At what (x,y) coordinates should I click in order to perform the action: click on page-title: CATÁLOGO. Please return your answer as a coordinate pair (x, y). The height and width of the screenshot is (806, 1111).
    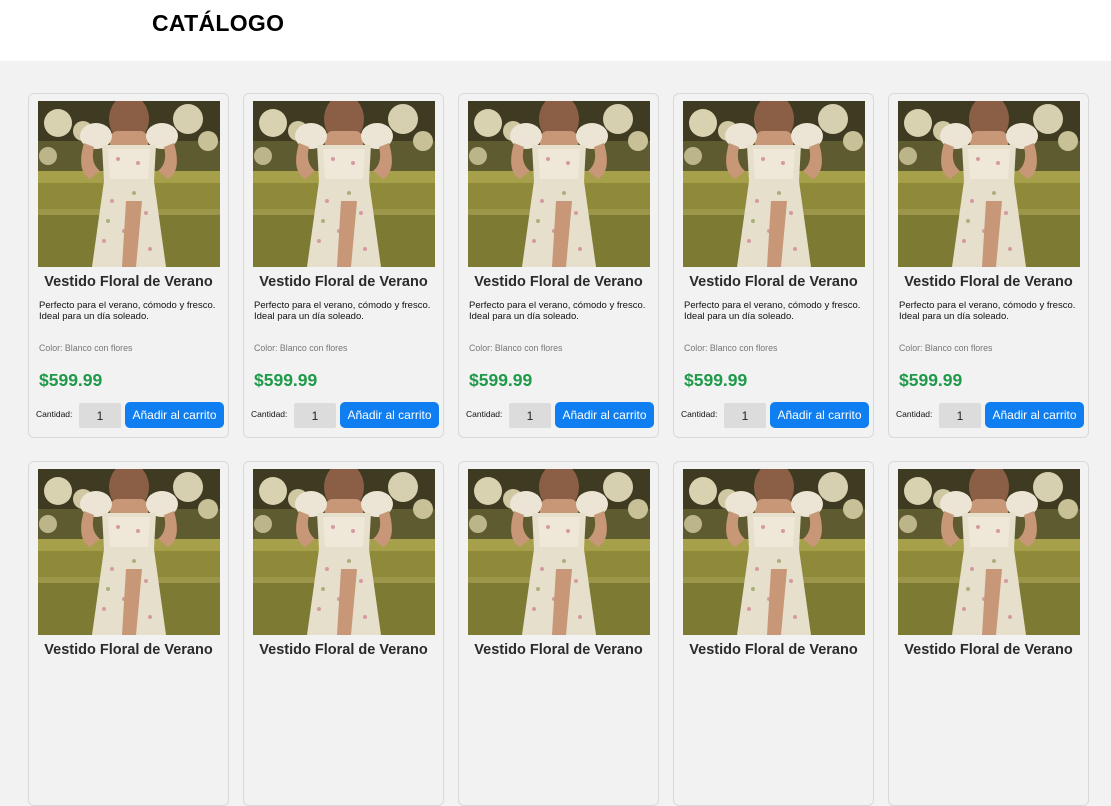
    Looking at the image, I should click on (218, 23).